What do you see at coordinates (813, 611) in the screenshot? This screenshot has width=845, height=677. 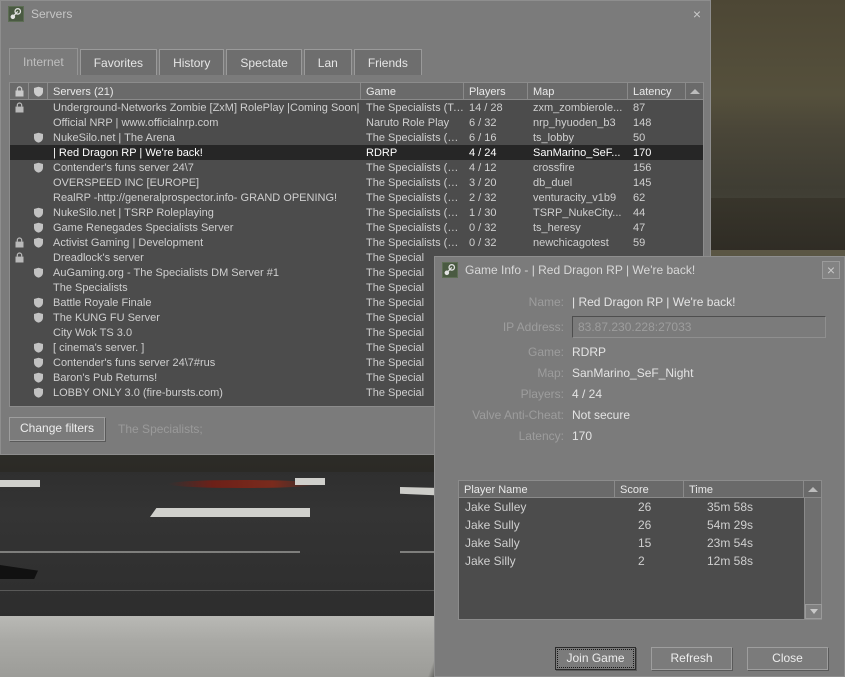 I see `scroll-down-button` at bounding box center [813, 611].